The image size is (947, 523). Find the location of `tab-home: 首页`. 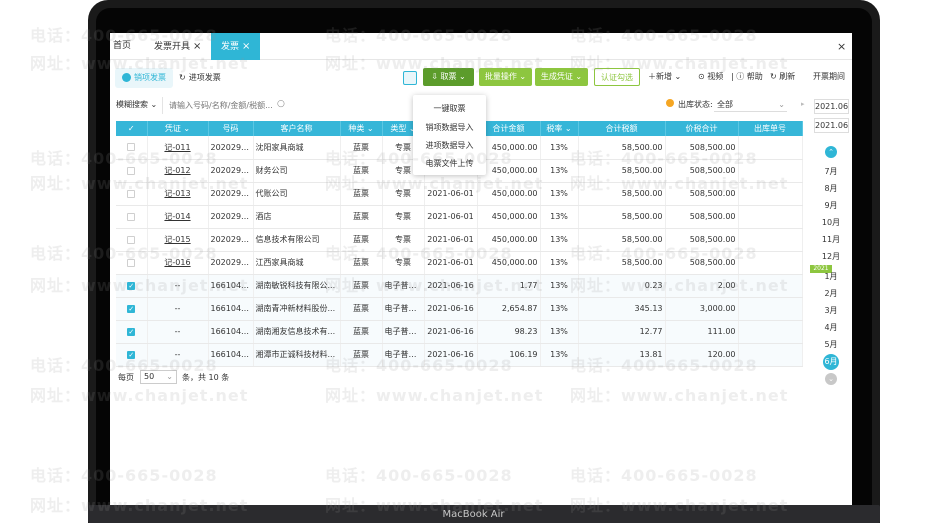

tab-home: 首页 is located at coordinates (122, 46).